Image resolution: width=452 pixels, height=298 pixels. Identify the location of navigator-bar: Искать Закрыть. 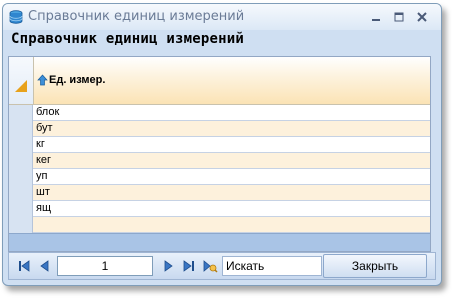
(222, 266).